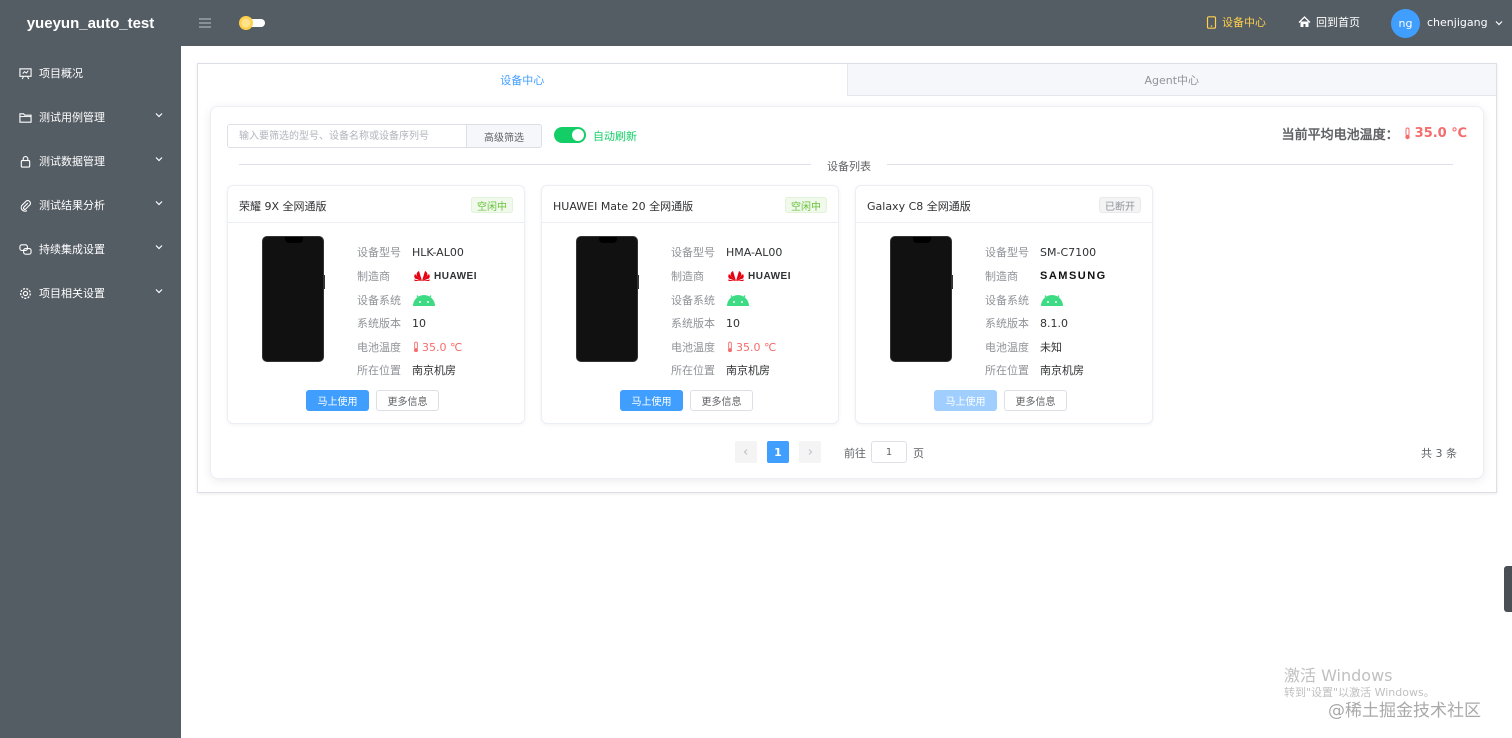  Describe the element at coordinates (61, 73) in the screenshot. I see `sidebar-item-label: 项目概况` at that location.